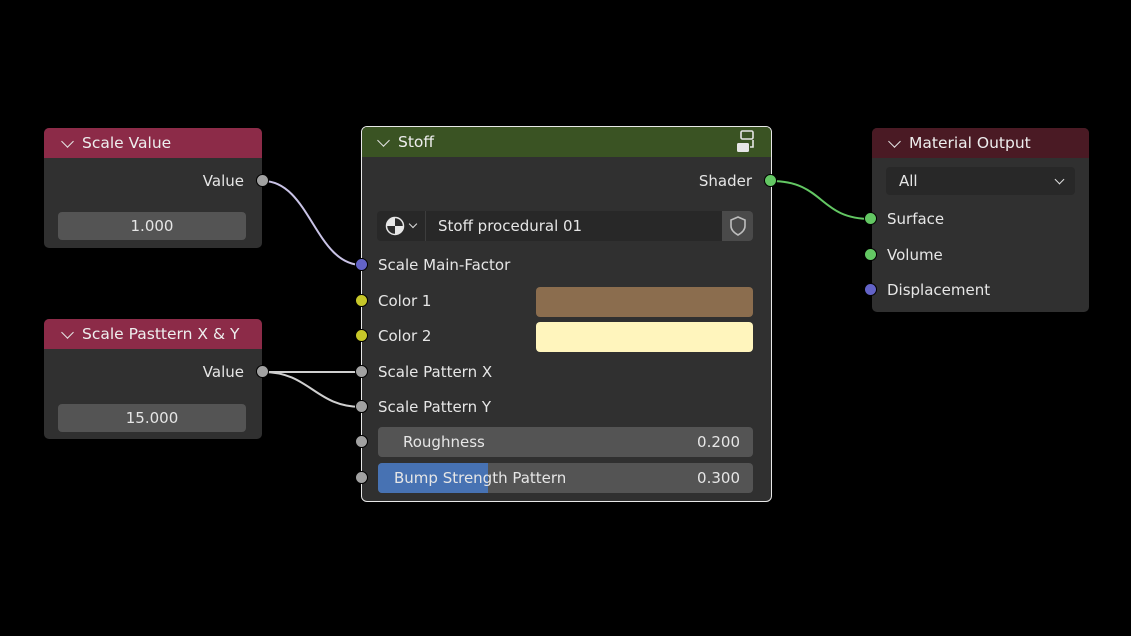 Image resolution: width=1131 pixels, height=636 pixels. I want to click on input-label-volume: Volume, so click(915, 255).